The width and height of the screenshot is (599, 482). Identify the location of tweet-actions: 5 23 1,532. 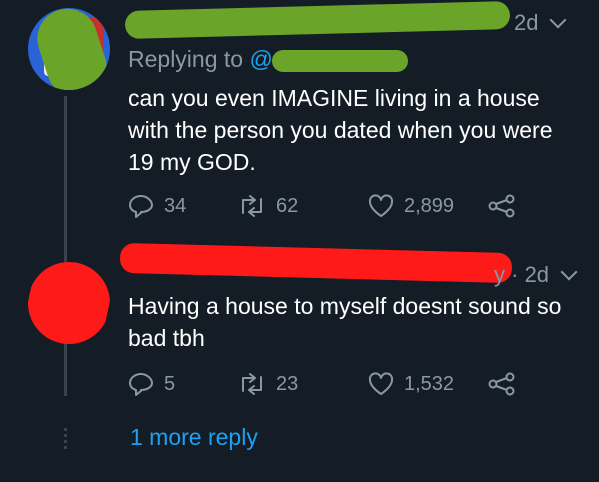
(322, 384).